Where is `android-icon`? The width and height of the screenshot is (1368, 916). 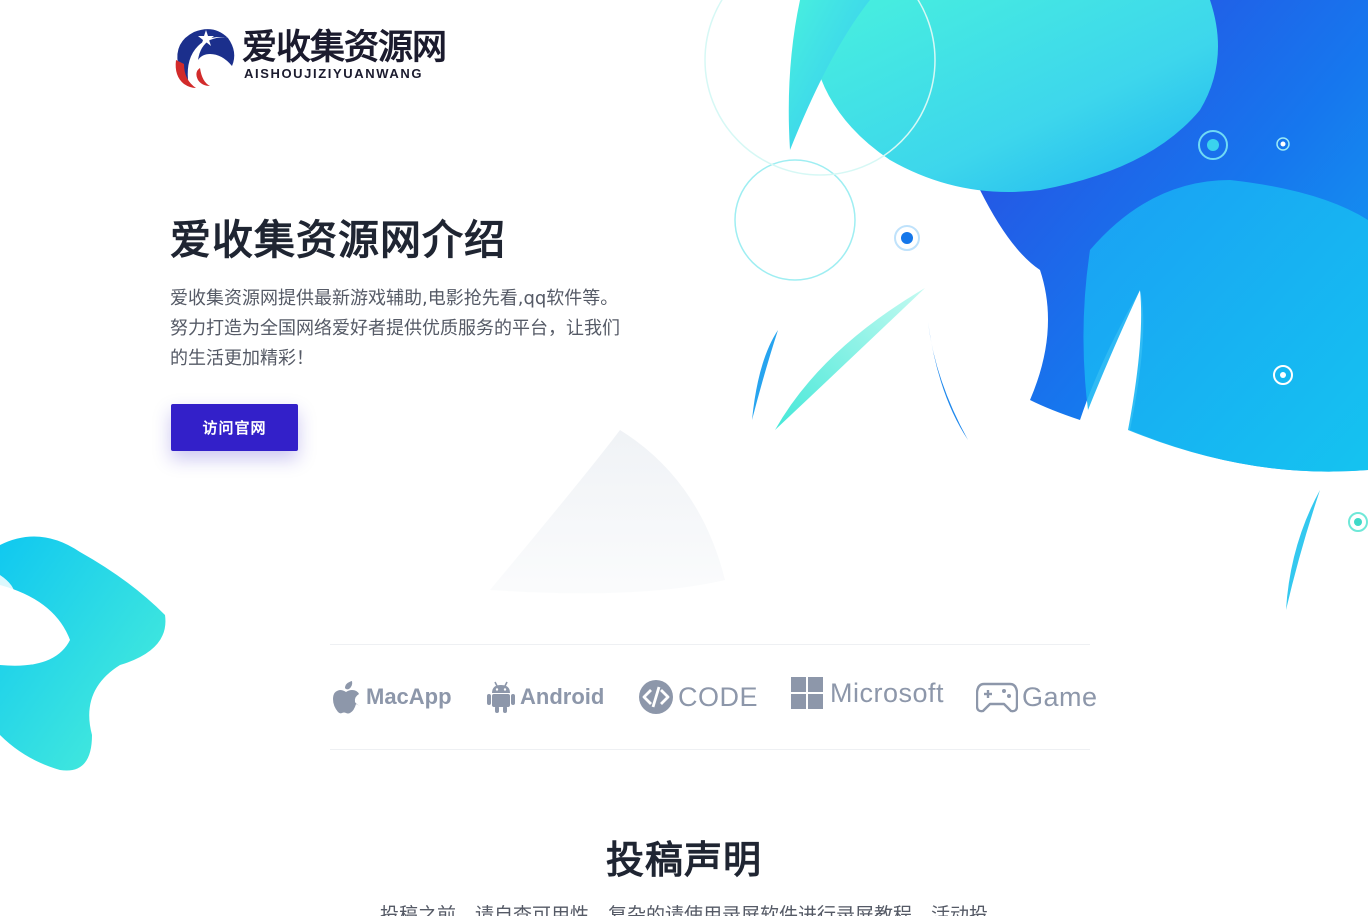 android-icon is located at coordinates (501, 697).